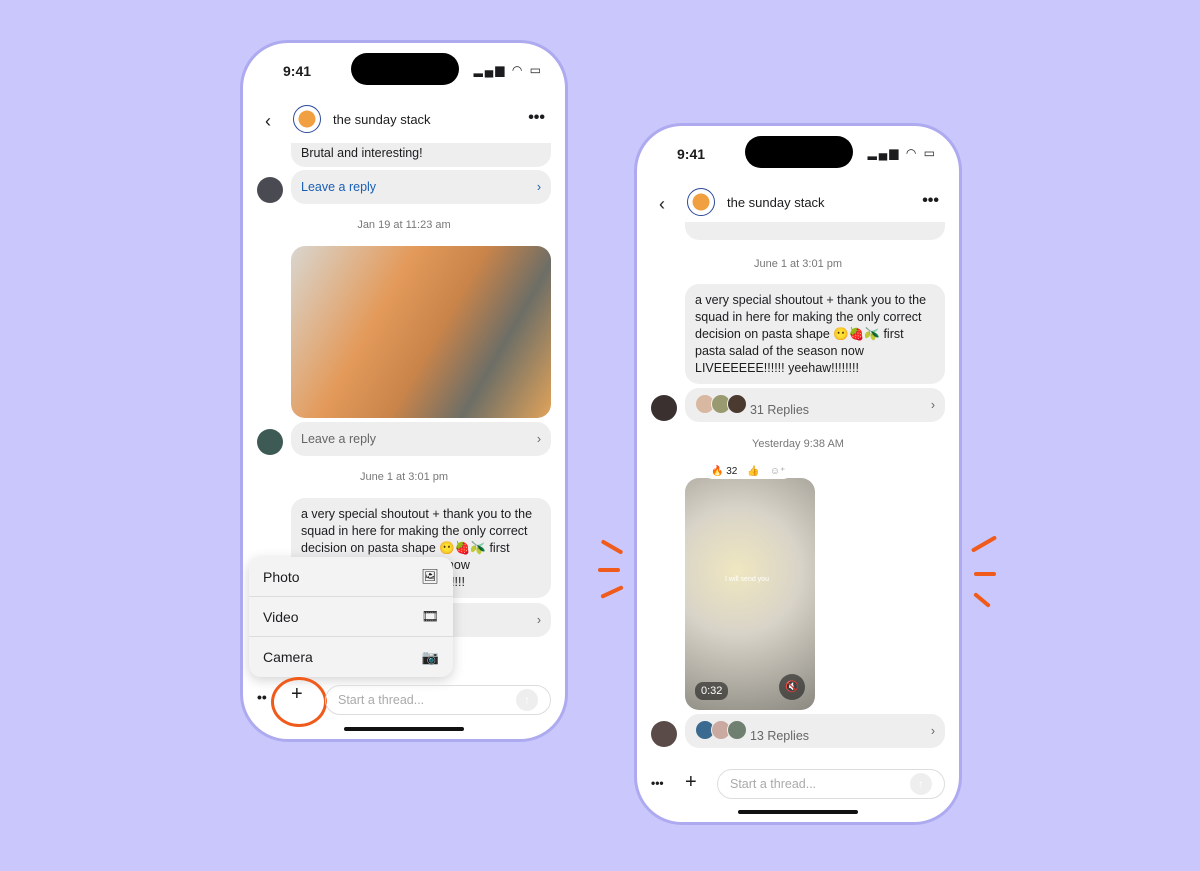  I want to click on add-button: +, so click(691, 782).